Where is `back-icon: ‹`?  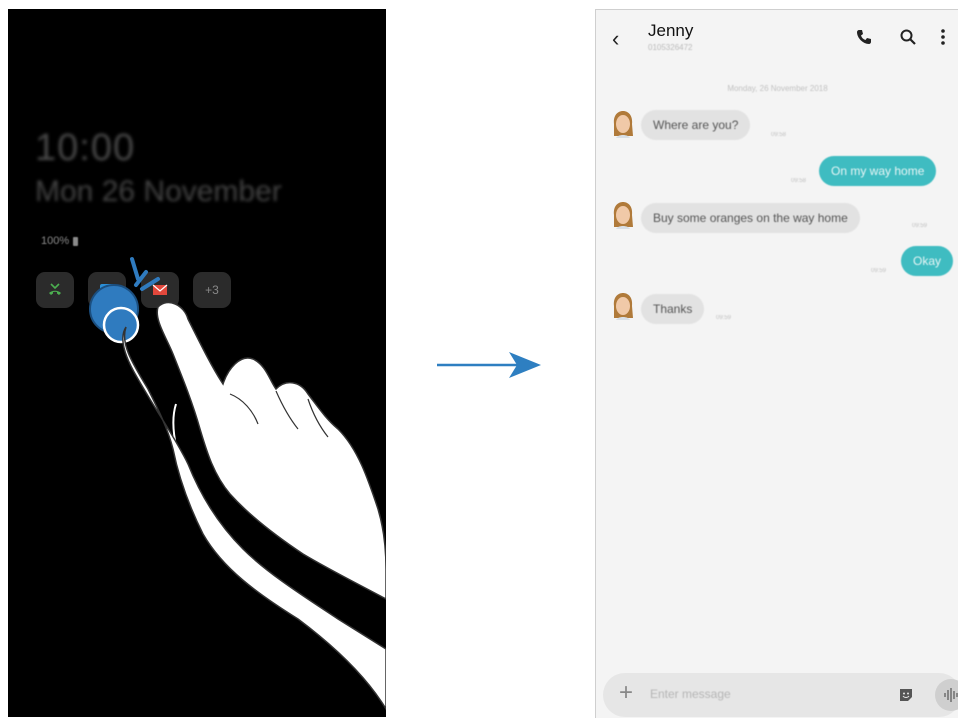 back-icon: ‹ is located at coordinates (615, 39).